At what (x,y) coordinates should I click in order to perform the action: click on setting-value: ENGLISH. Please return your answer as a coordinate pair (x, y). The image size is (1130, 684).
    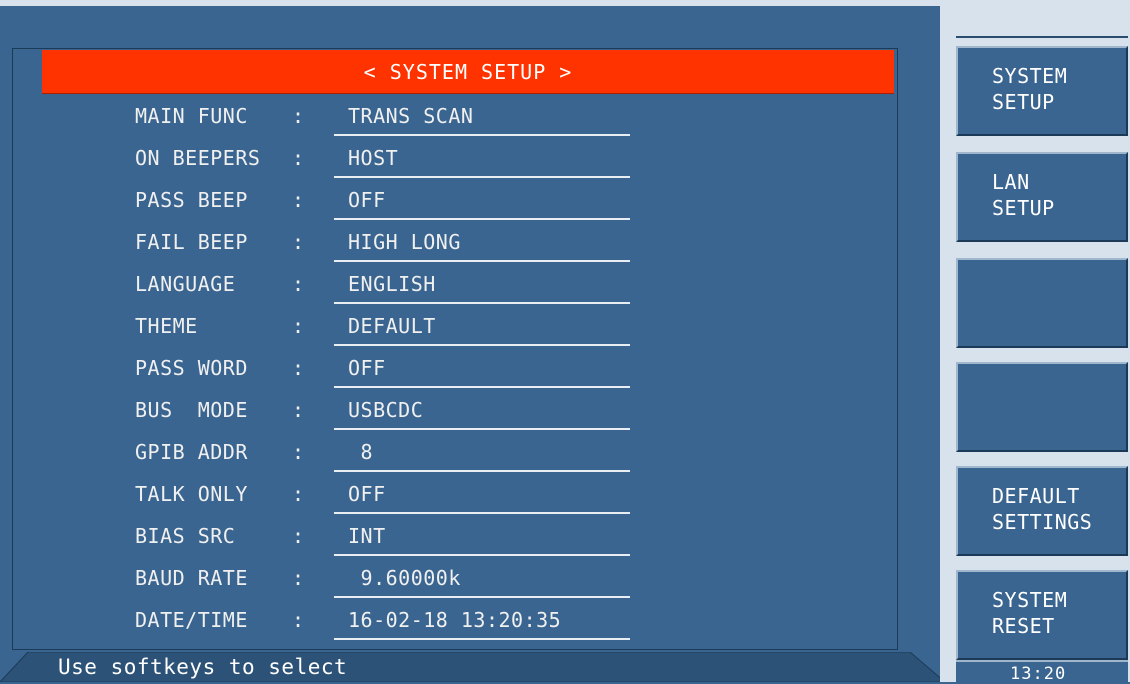
    Looking at the image, I should click on (392, 284).